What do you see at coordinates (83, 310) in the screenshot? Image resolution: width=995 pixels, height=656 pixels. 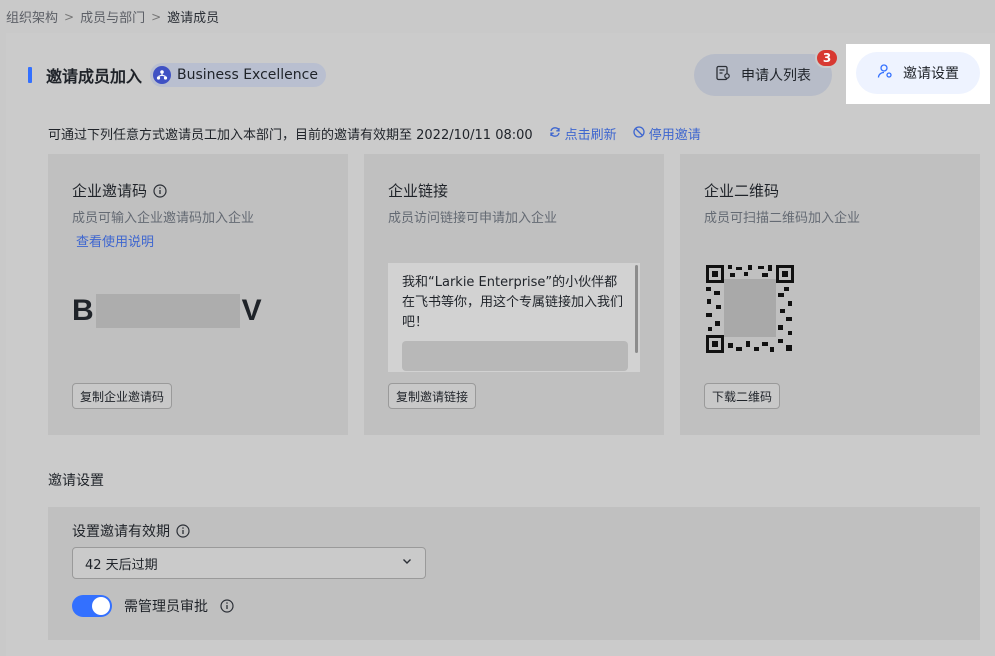 I see `invite-code-start: B` at bounding box center [83, 310].